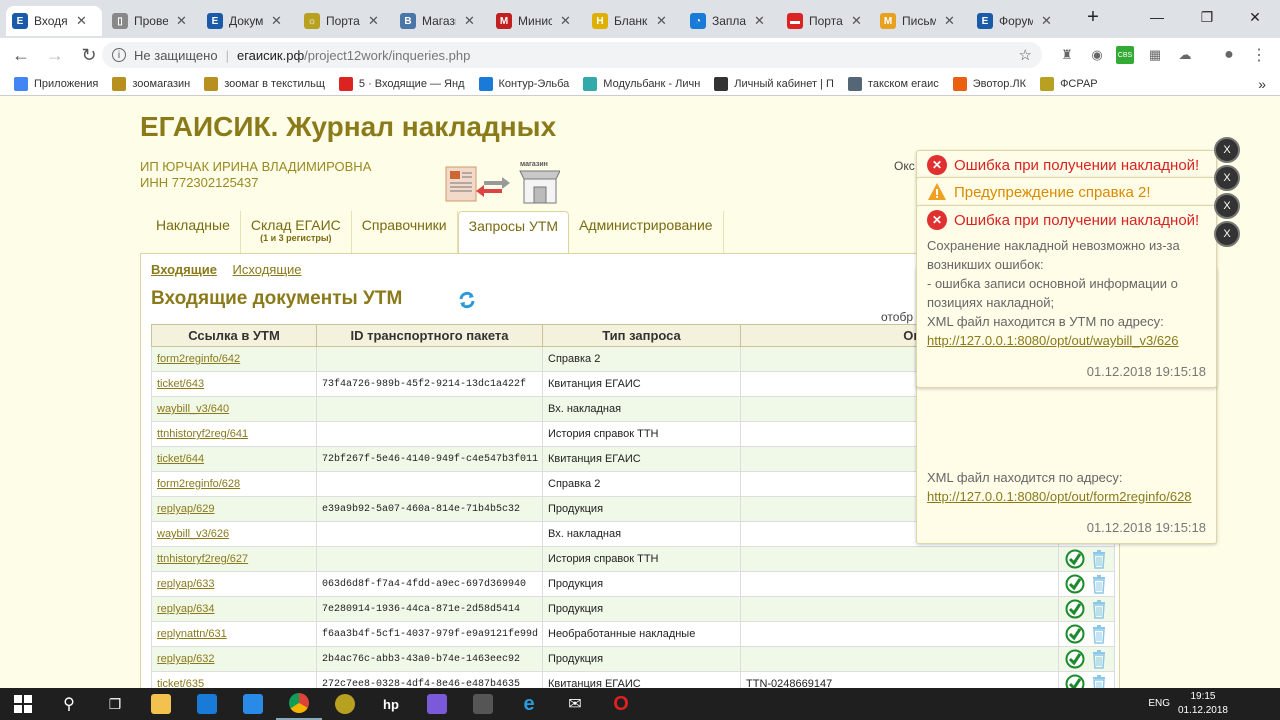 The width and height of the screenshot is (1280, 720). I want to click on browser-tab: ▬ Порта ✕, so click(829, 21).